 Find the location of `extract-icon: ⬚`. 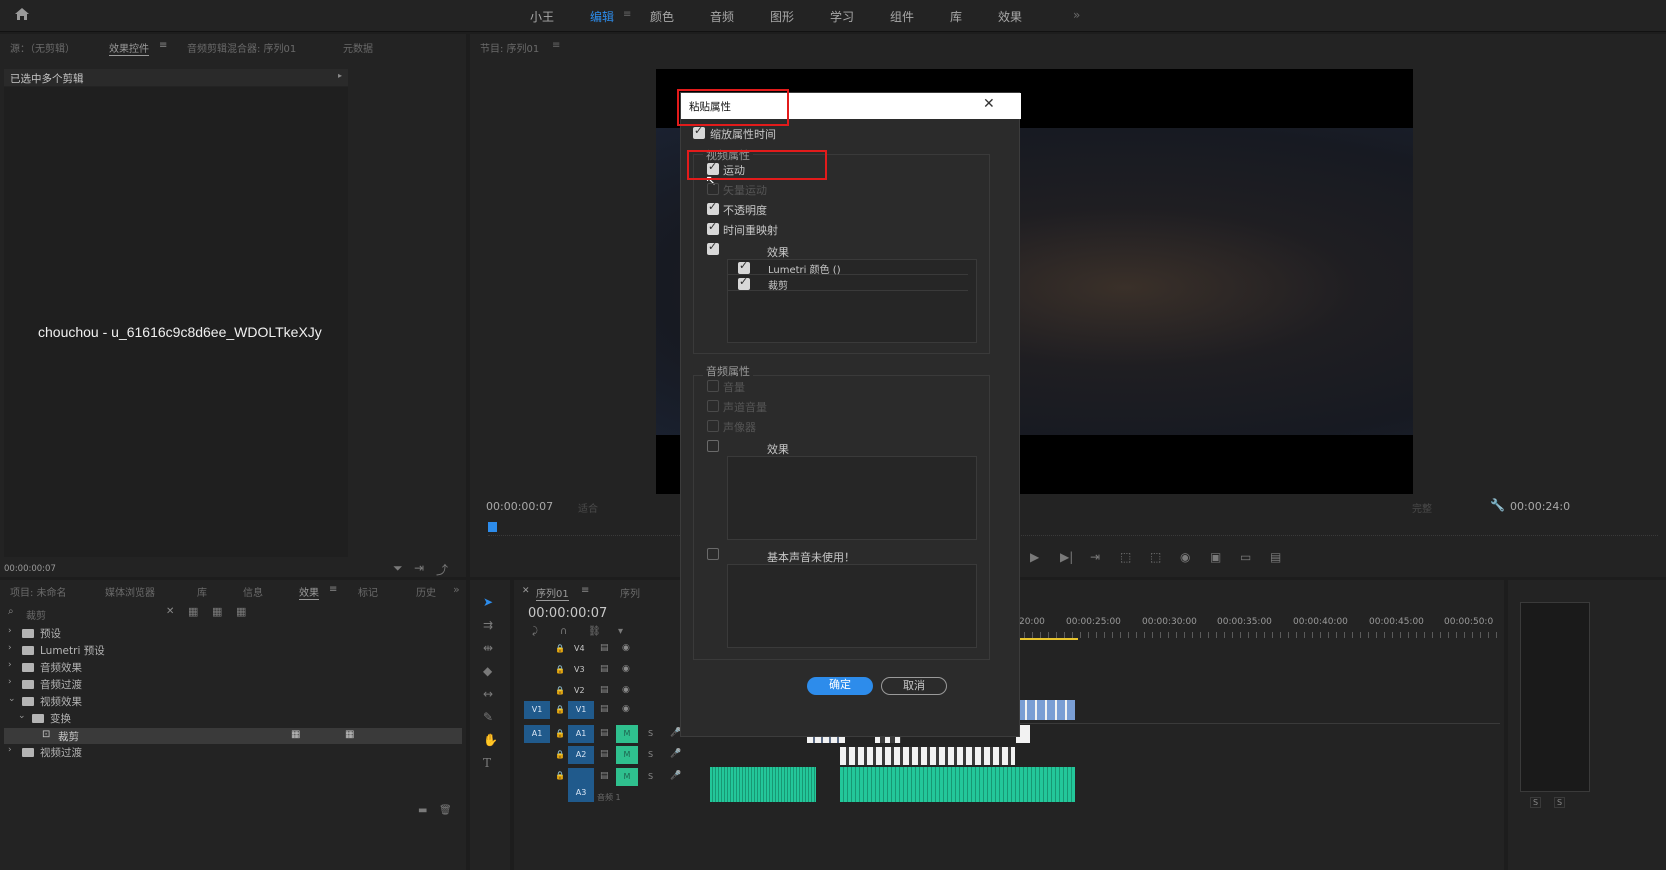

extract-icon: ⬚ is located at coordinates (1155, 557).